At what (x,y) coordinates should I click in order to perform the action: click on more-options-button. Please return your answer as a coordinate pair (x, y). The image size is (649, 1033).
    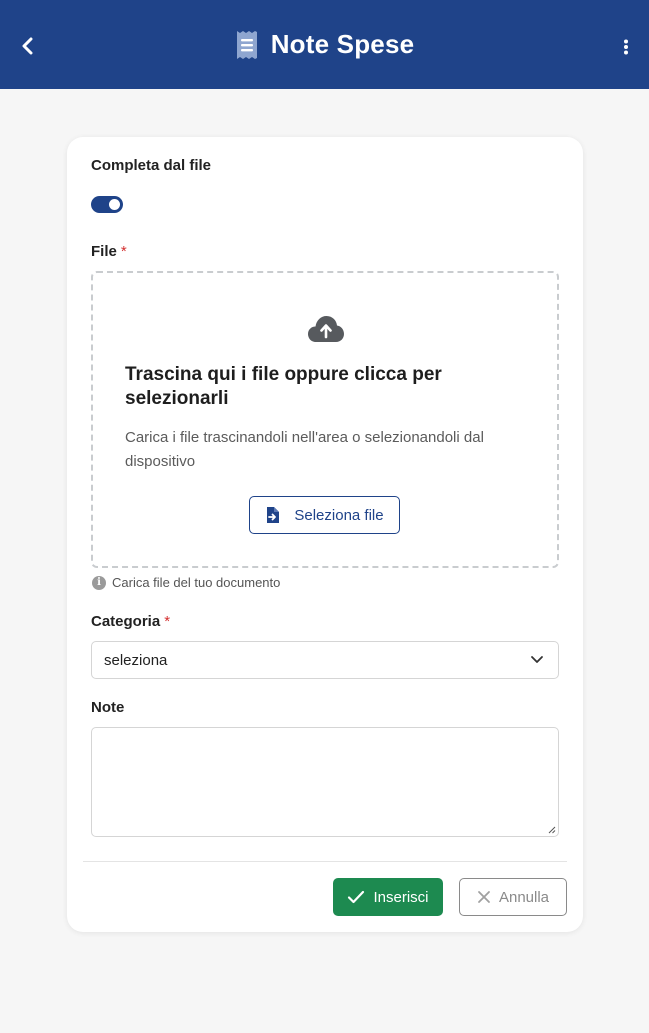
    Looking at the image, I should click on (626, 47).